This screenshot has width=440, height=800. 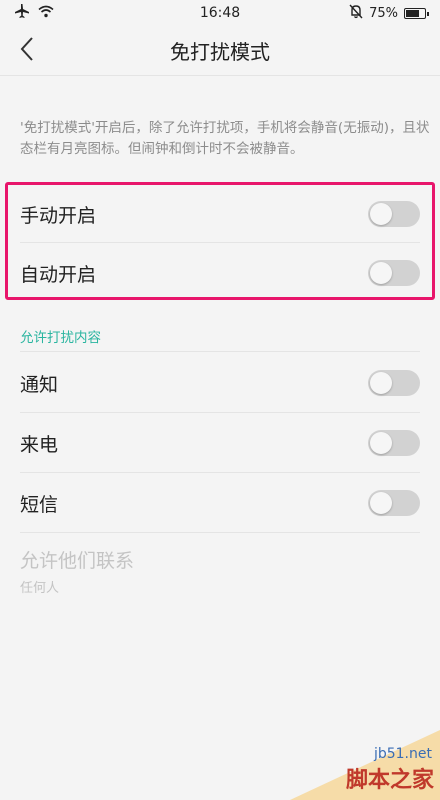 I want to click on back-button, so click(x=27, y=51).